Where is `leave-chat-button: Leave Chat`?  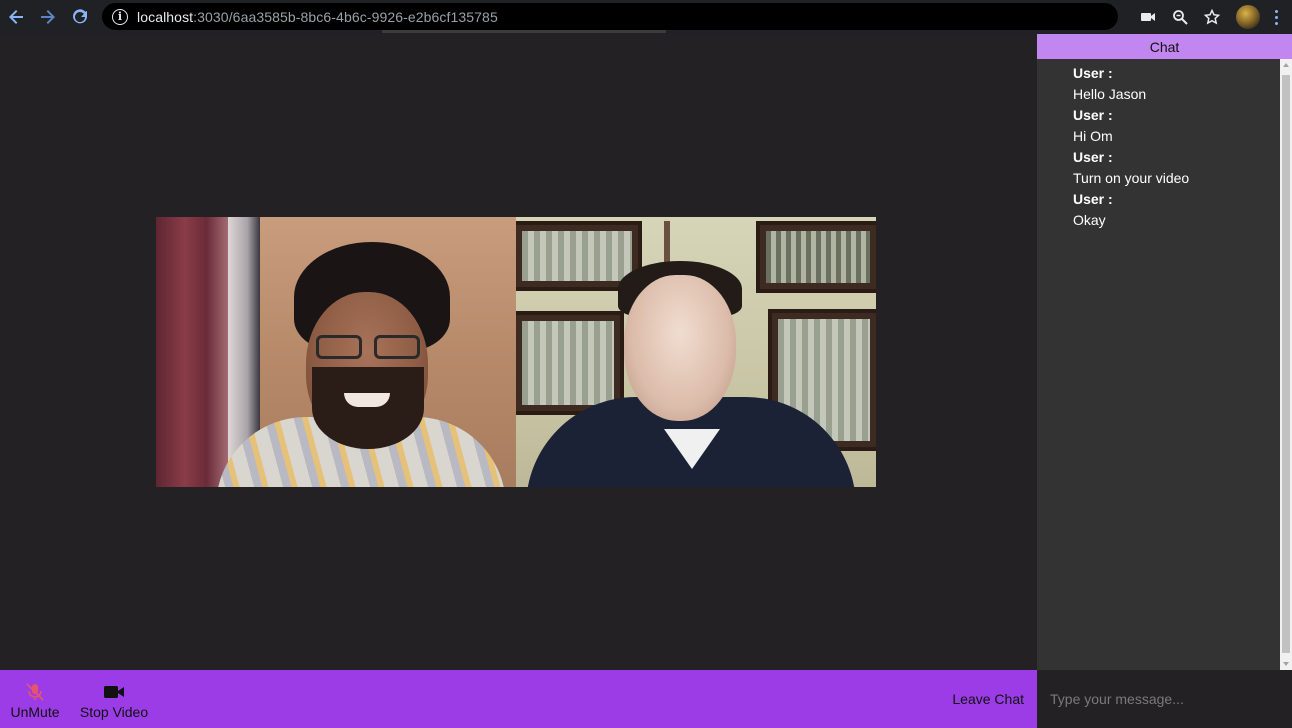
leave-chat-button: Leave Chat is located at coordinates (988, 699).